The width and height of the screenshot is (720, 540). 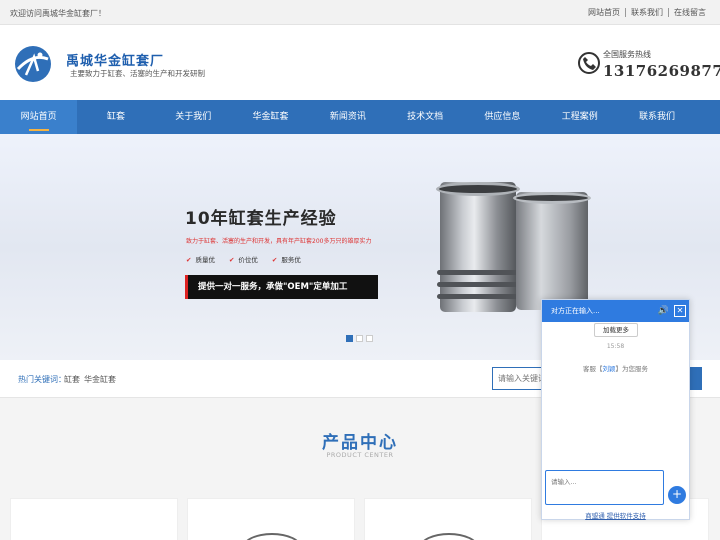 I want to click on banner-features: ✔ 质量优 ✔ 价位优 ✔ 服务优, so click(x=250, y=259).